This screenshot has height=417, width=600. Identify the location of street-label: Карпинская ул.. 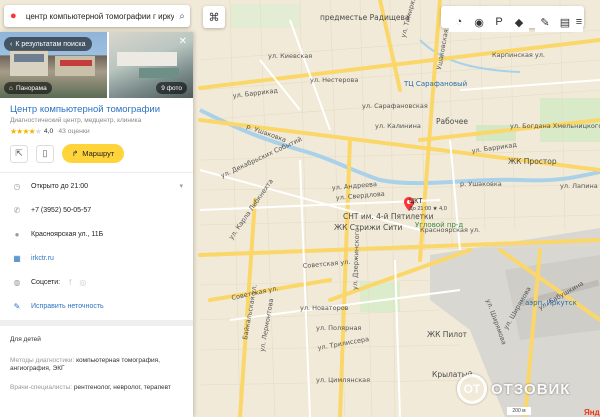
(518, 55).